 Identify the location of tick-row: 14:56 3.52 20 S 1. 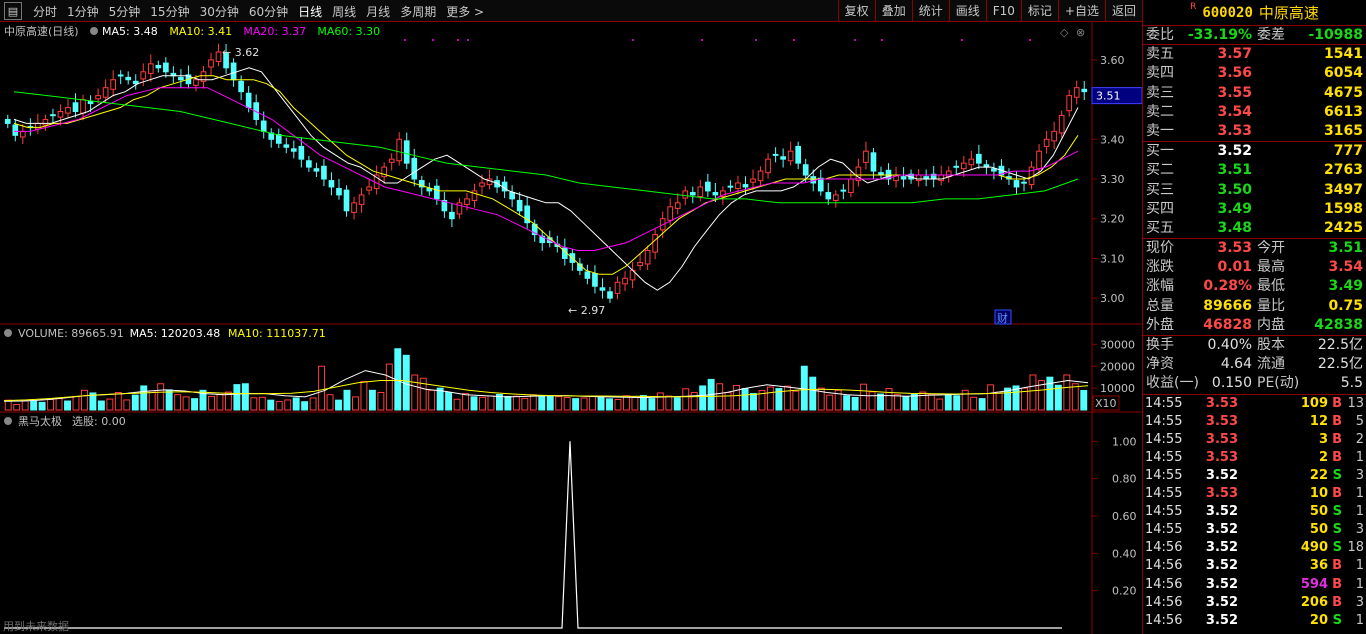
(1254, 621).